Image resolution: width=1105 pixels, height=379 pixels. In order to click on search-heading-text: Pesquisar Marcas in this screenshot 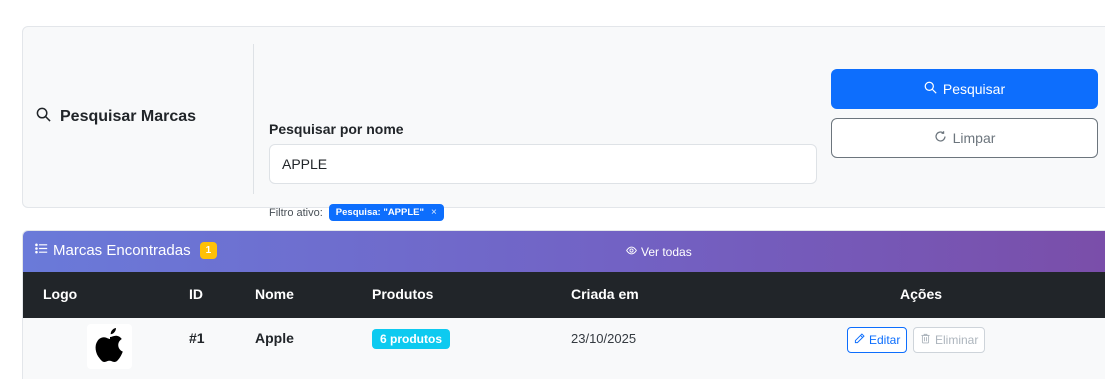, I will do `click(128, 116)`.